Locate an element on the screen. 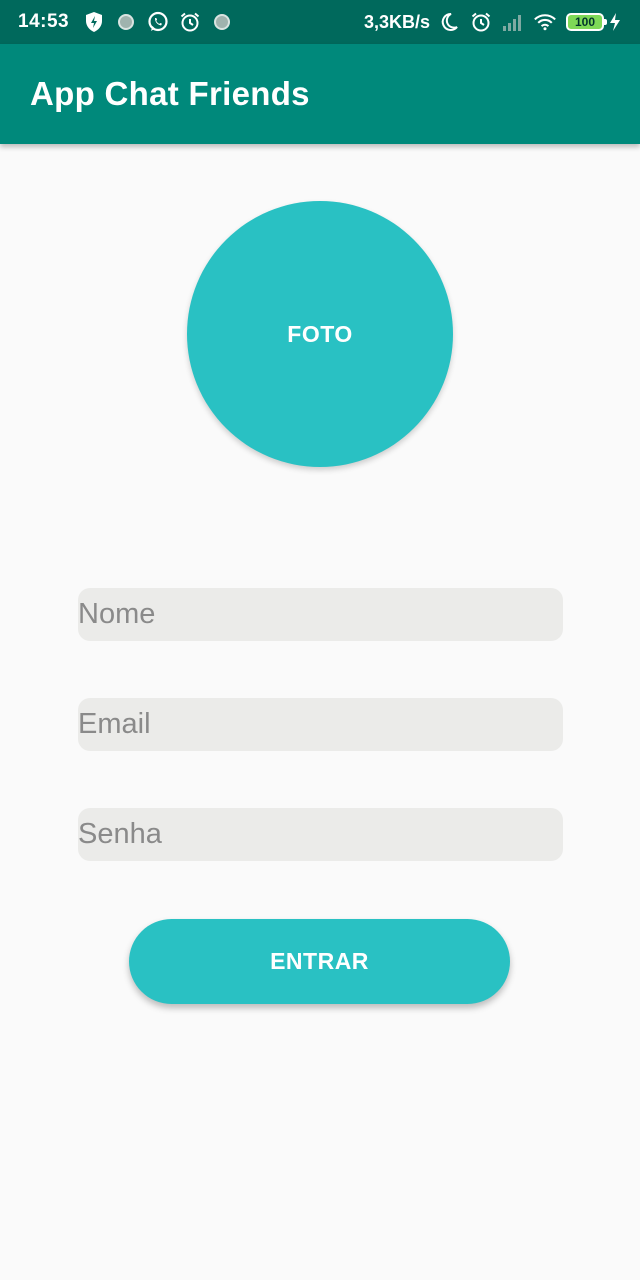 The height and width of the screenshot is (1280, 640). name-input is located at coordinates (320, 614).